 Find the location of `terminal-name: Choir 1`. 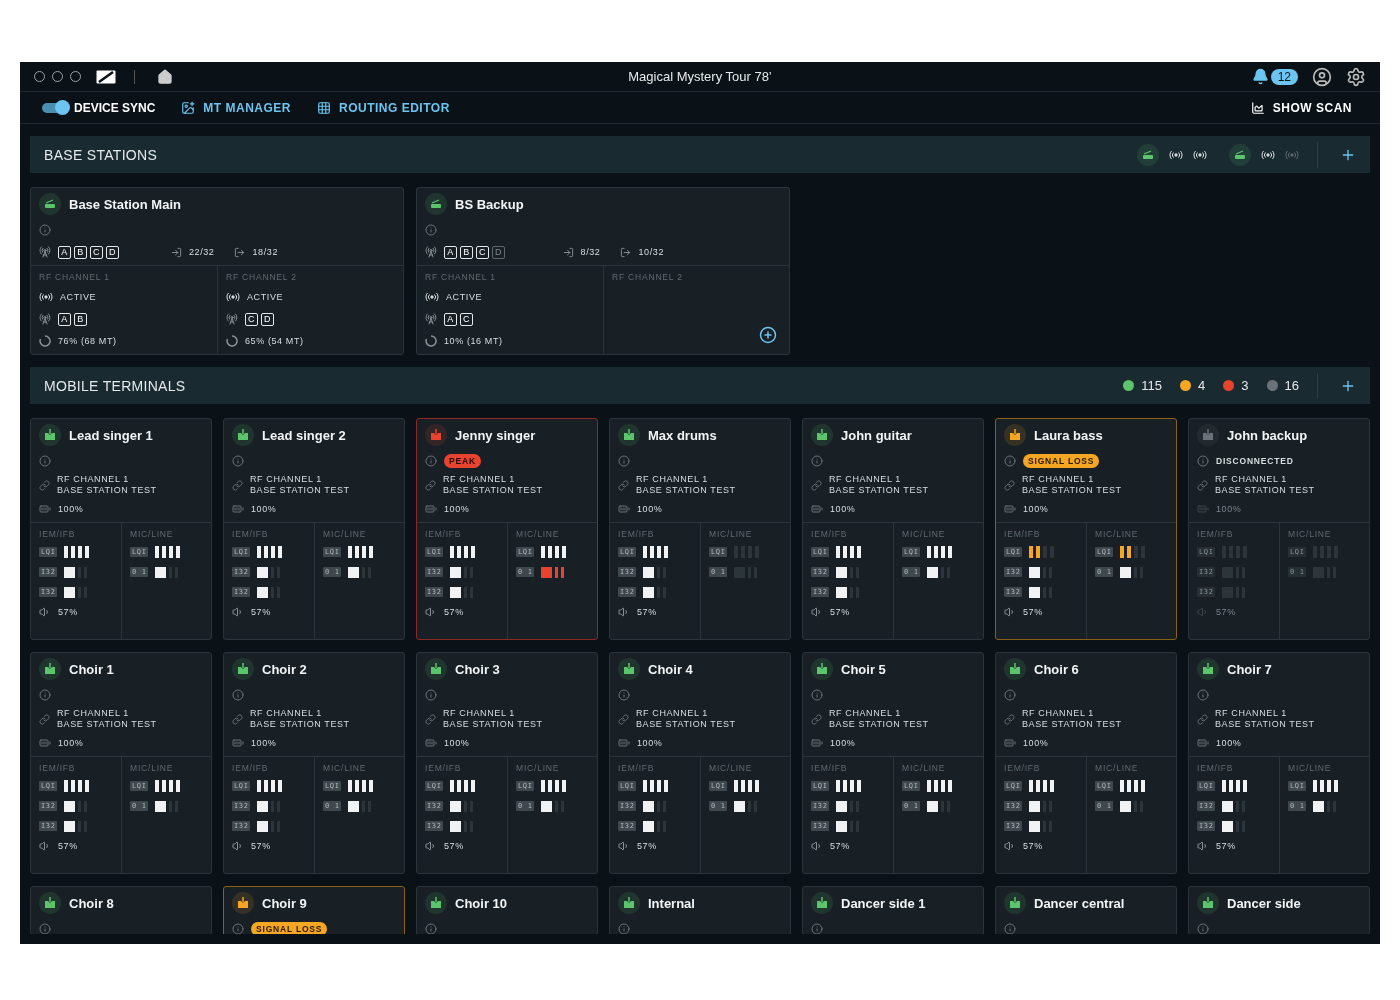

terminal-name: Choir 1 is located at coordinates (91, 669).